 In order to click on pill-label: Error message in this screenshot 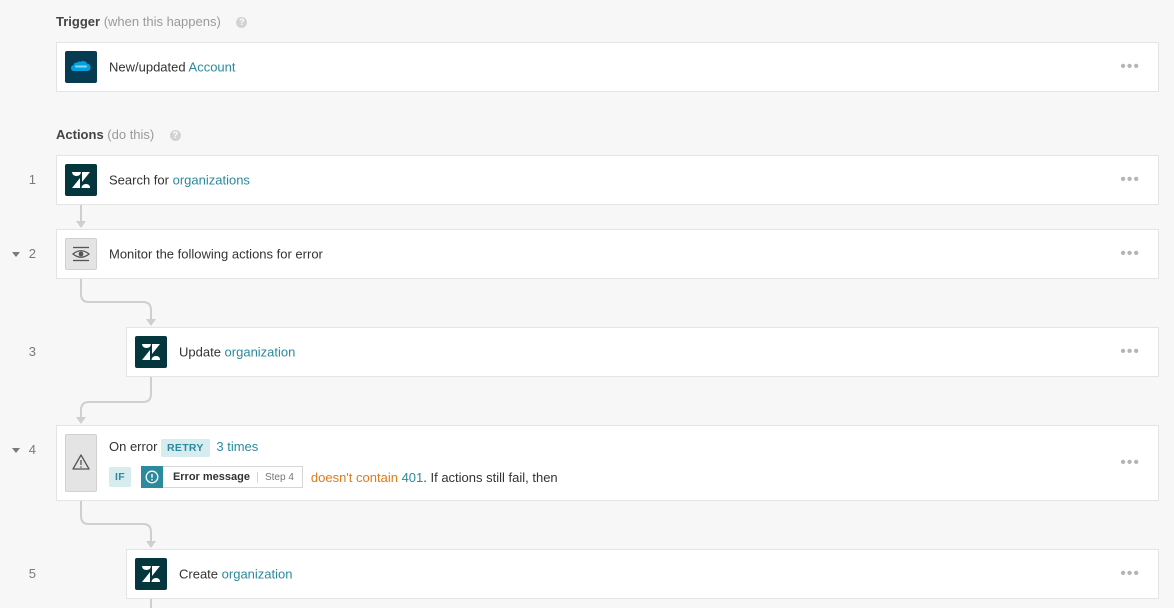, I will do `click(211, 477)`.